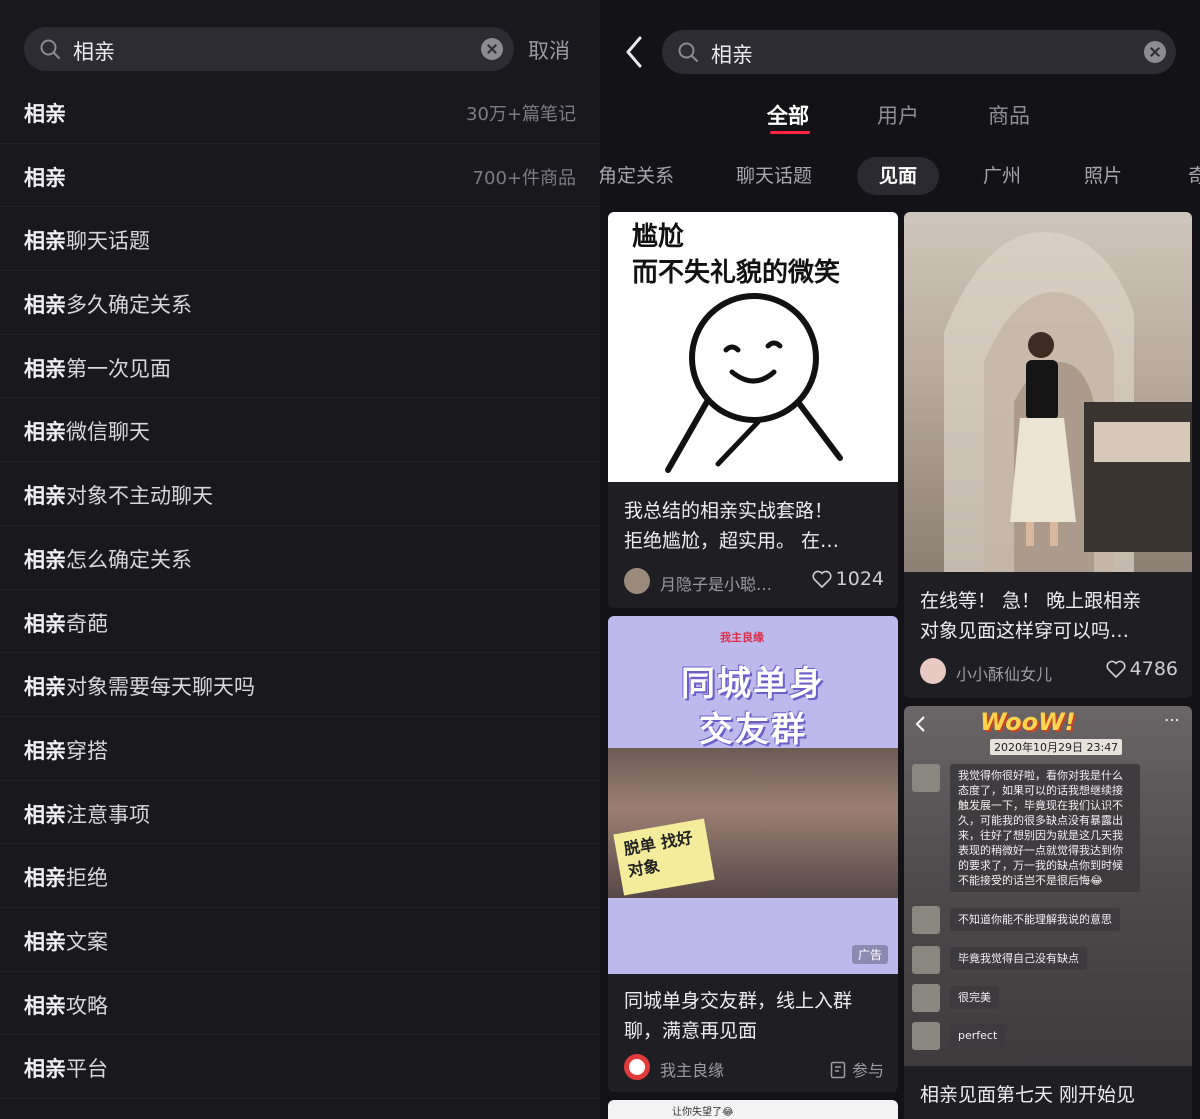 This screenshot has width=1200, height=1119. Describe the element at coordinates (300, 303) in the screenshot. I see `suggestion-item: 相亲多久确定关系` at that location.